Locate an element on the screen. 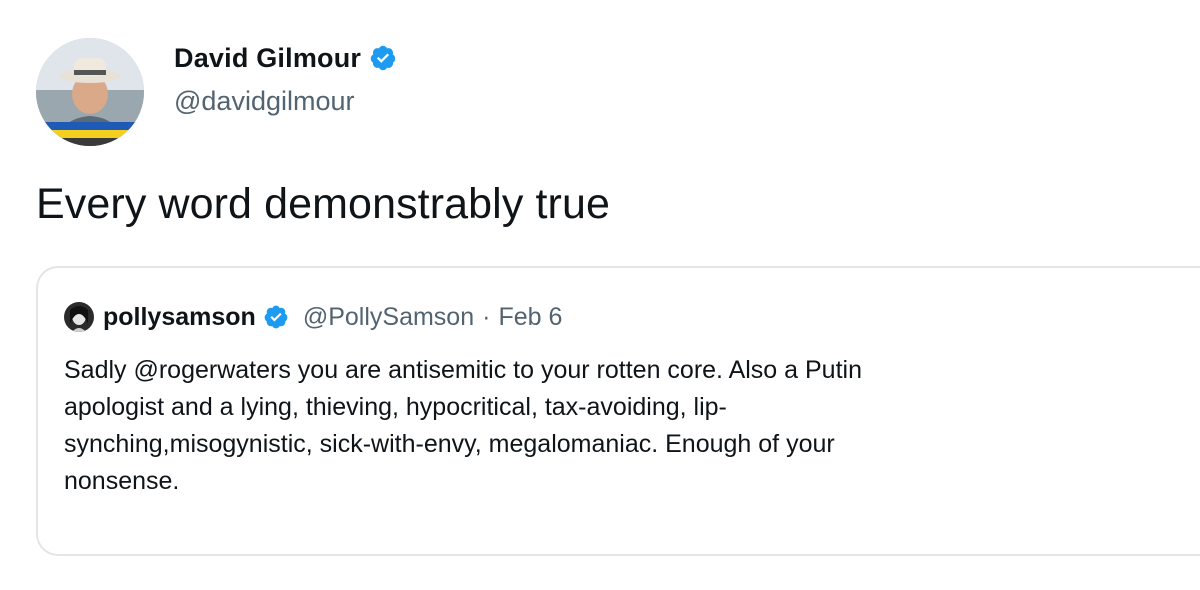 This screenshot has width=1200, height=590. author-avatar is located at coordinates (90, 92).